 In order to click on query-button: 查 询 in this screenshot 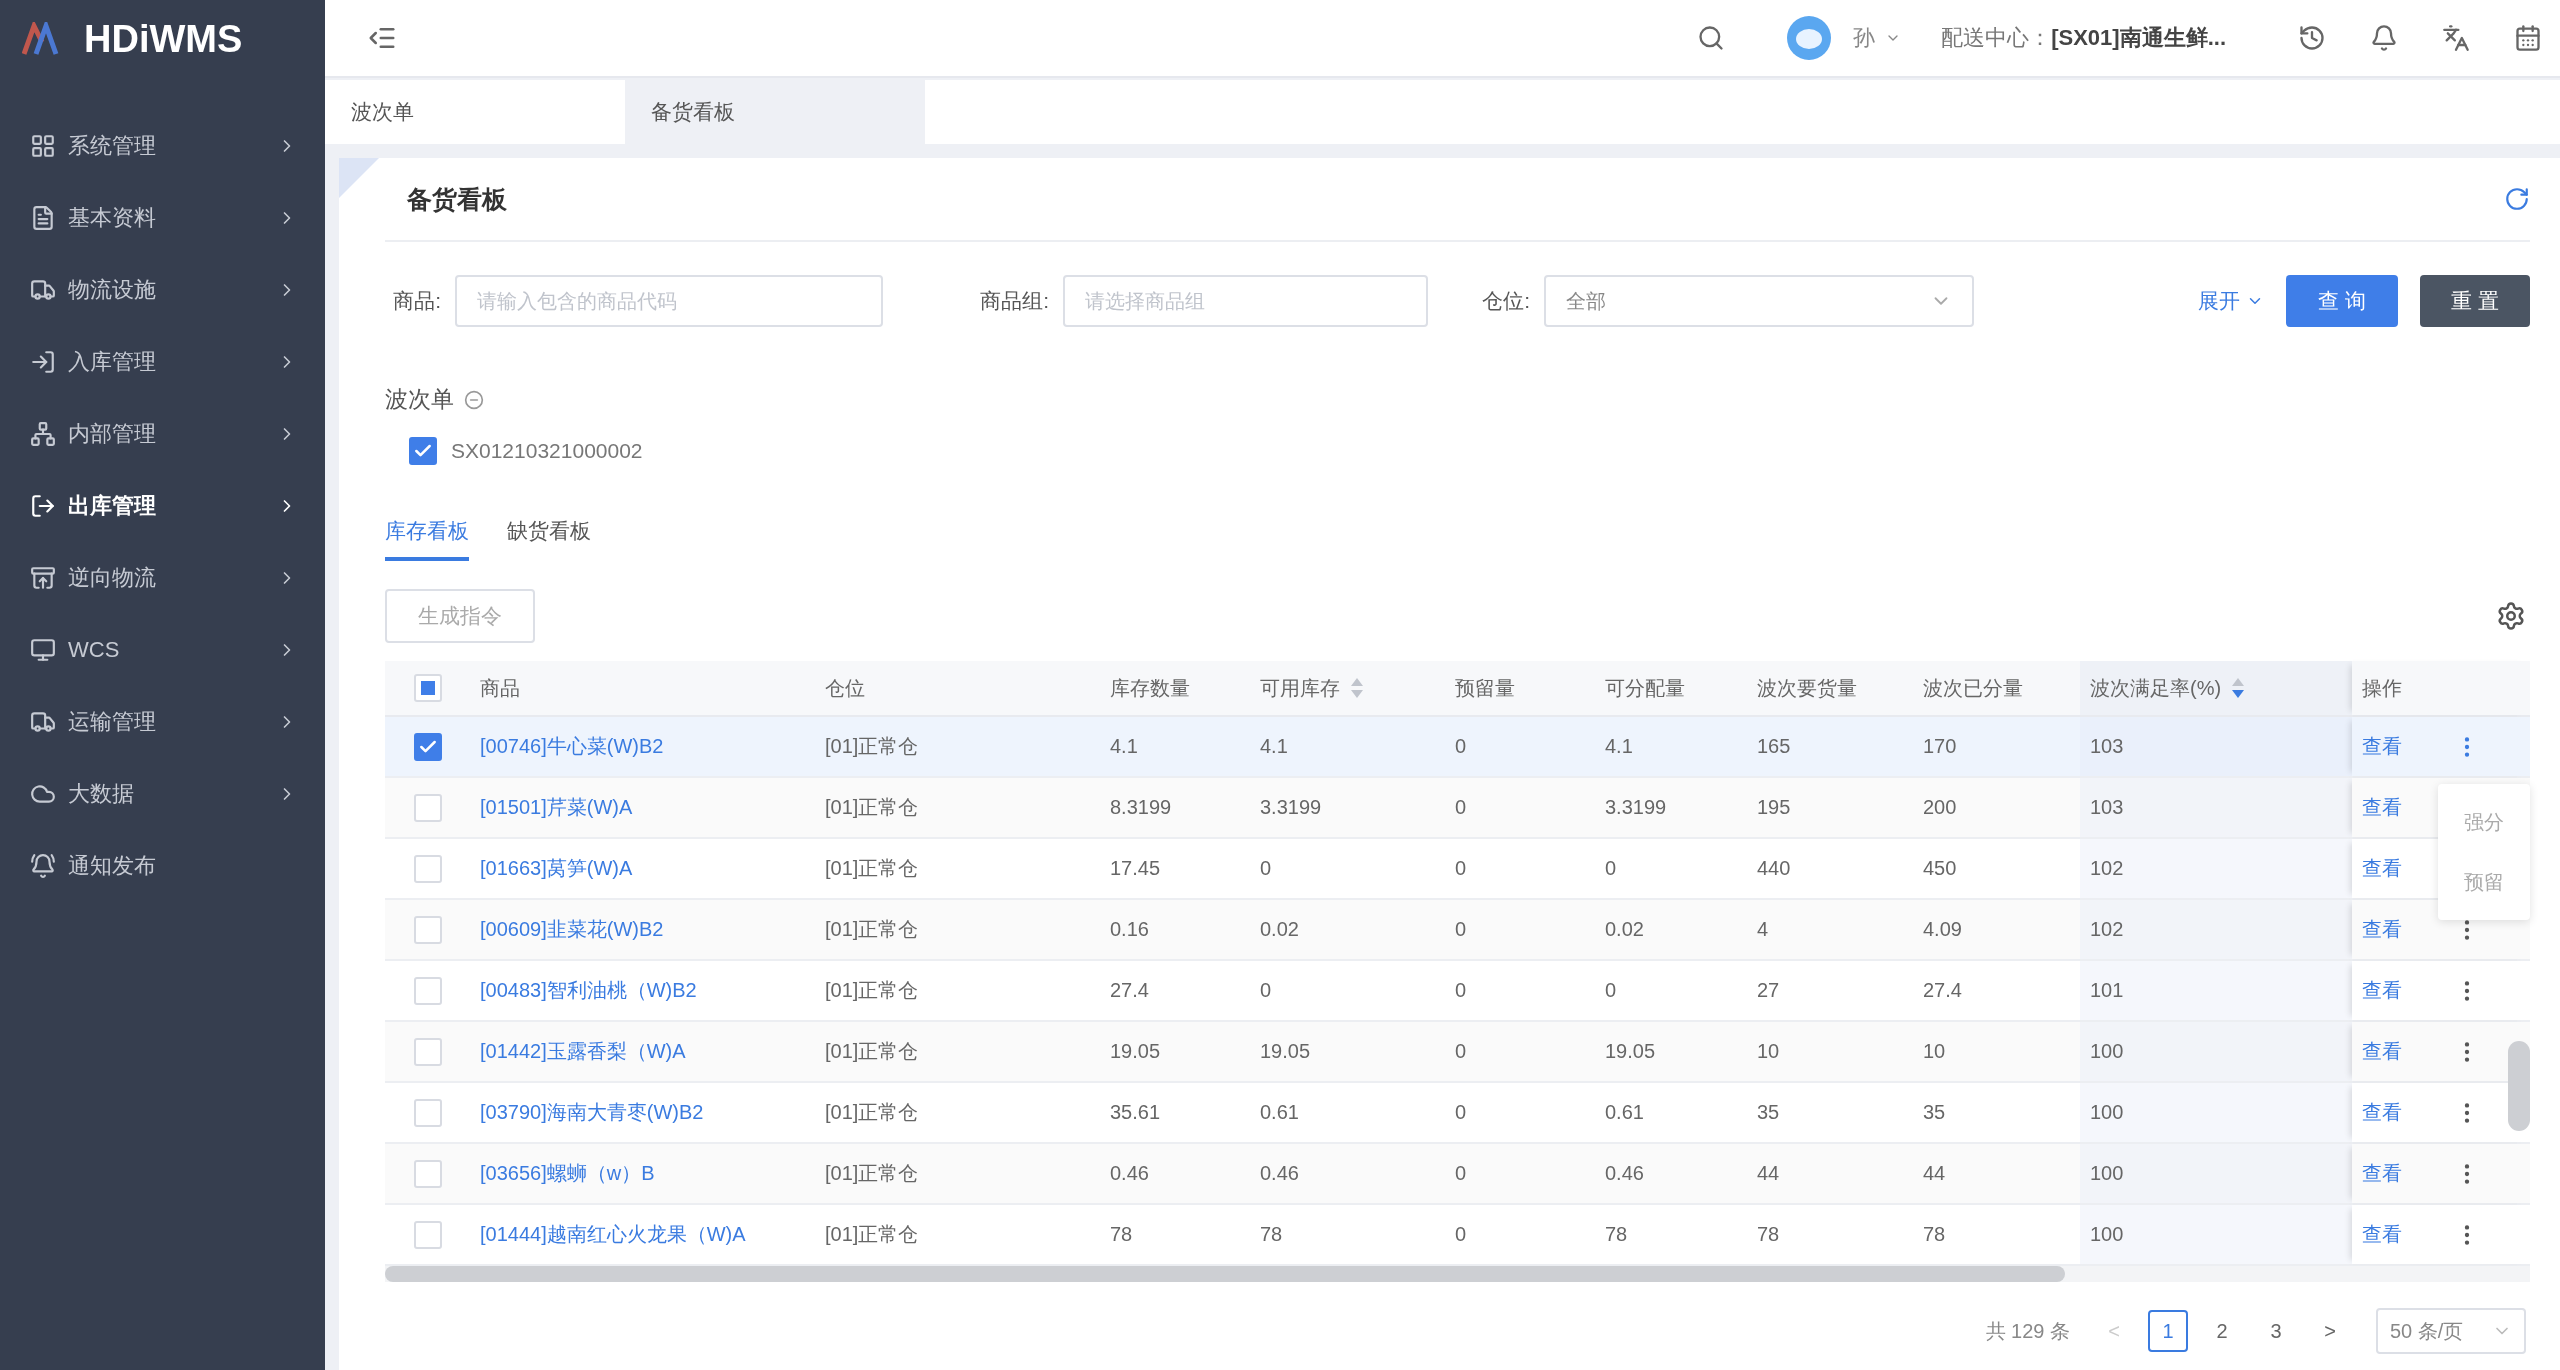, I will do `click(2342, 301)`.